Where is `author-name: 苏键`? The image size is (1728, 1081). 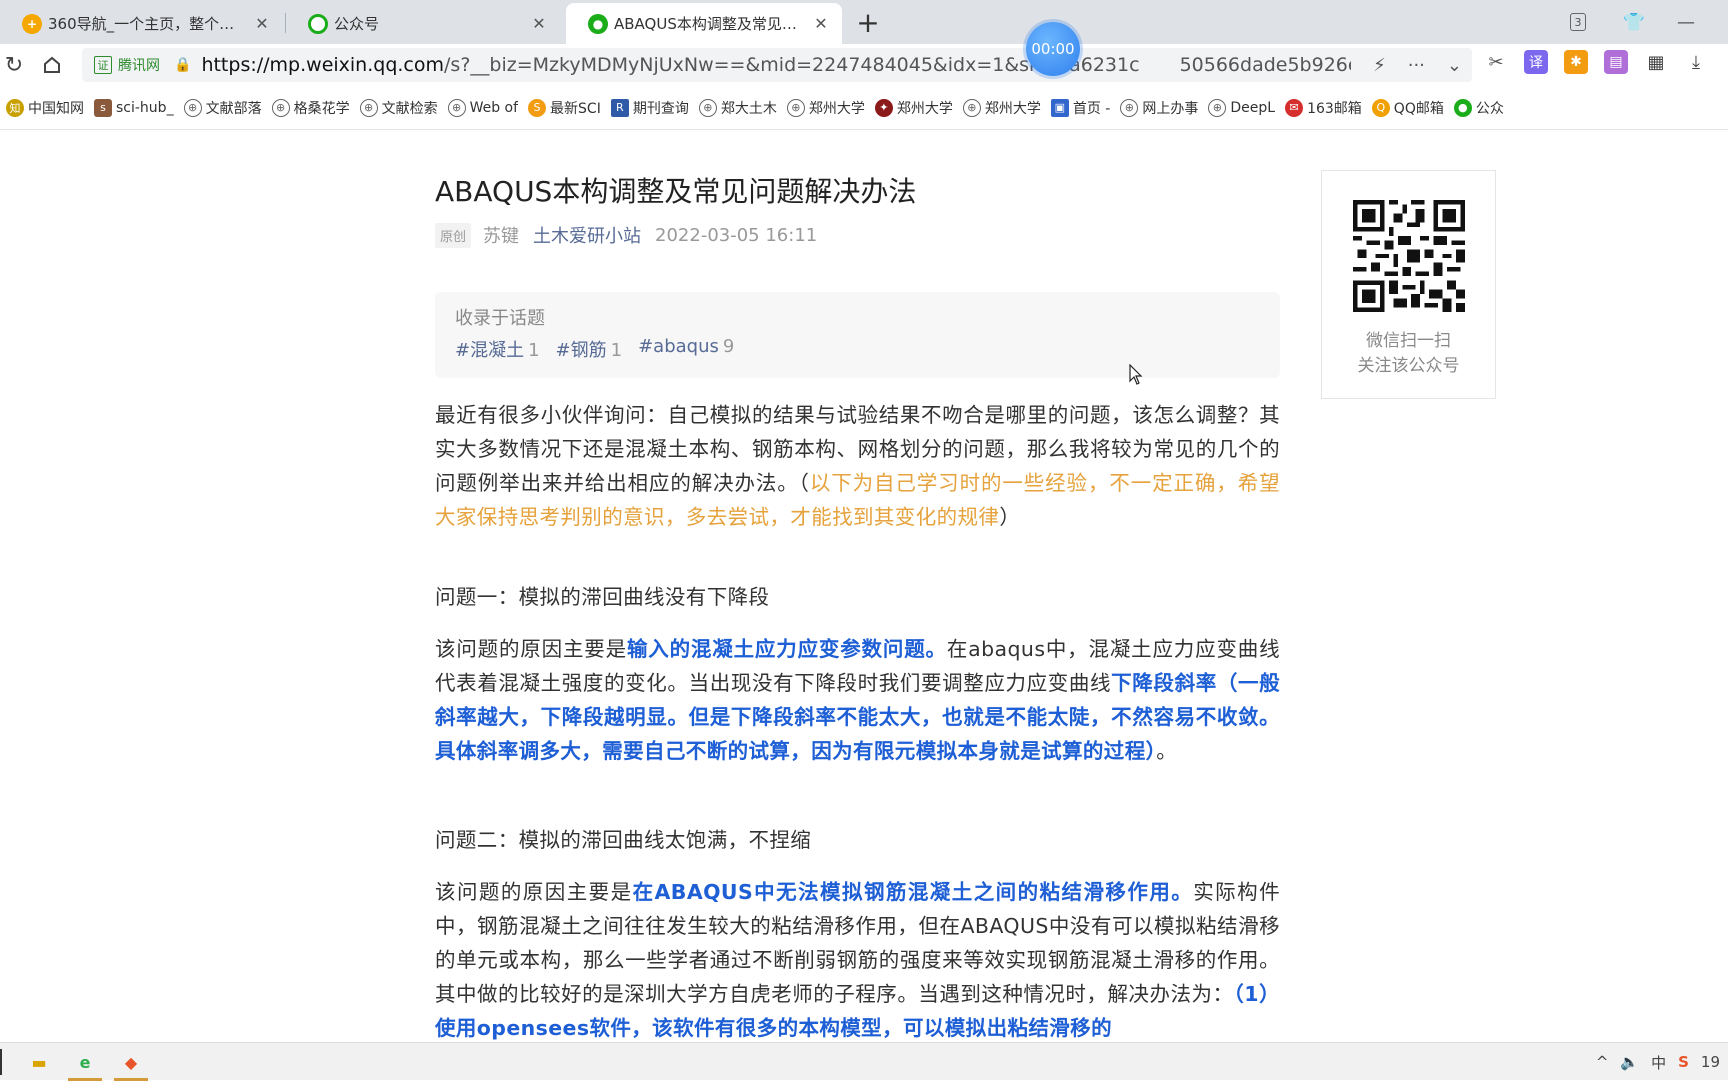 author-name: 苏键 is located at coordinates (501, 236).